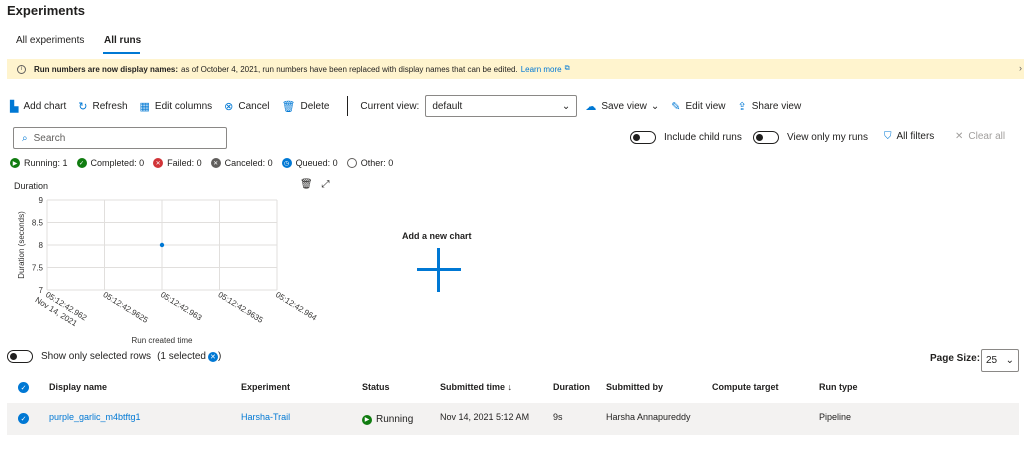 The width and height of the screenshot is (1024, 454). Describe the element at coordinates (183, 106) in the screenshot. I see `edit-columns-label: Edit columns` at that location.